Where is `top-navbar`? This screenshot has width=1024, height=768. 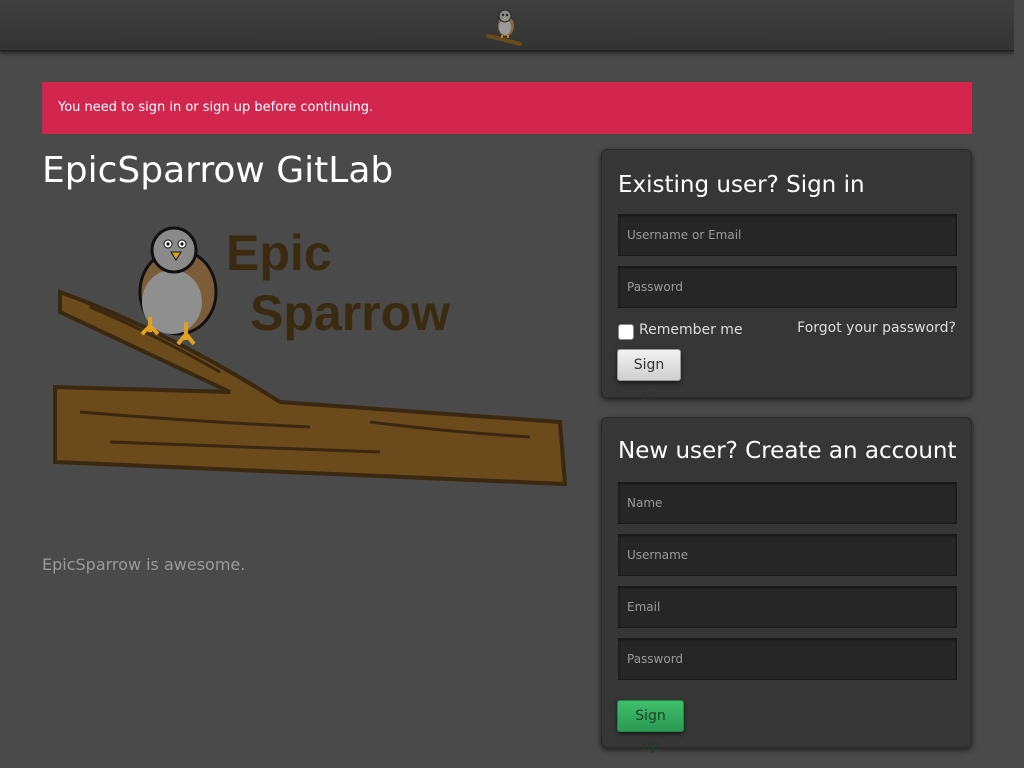
top-navbar is located at coordinates (507, 25).